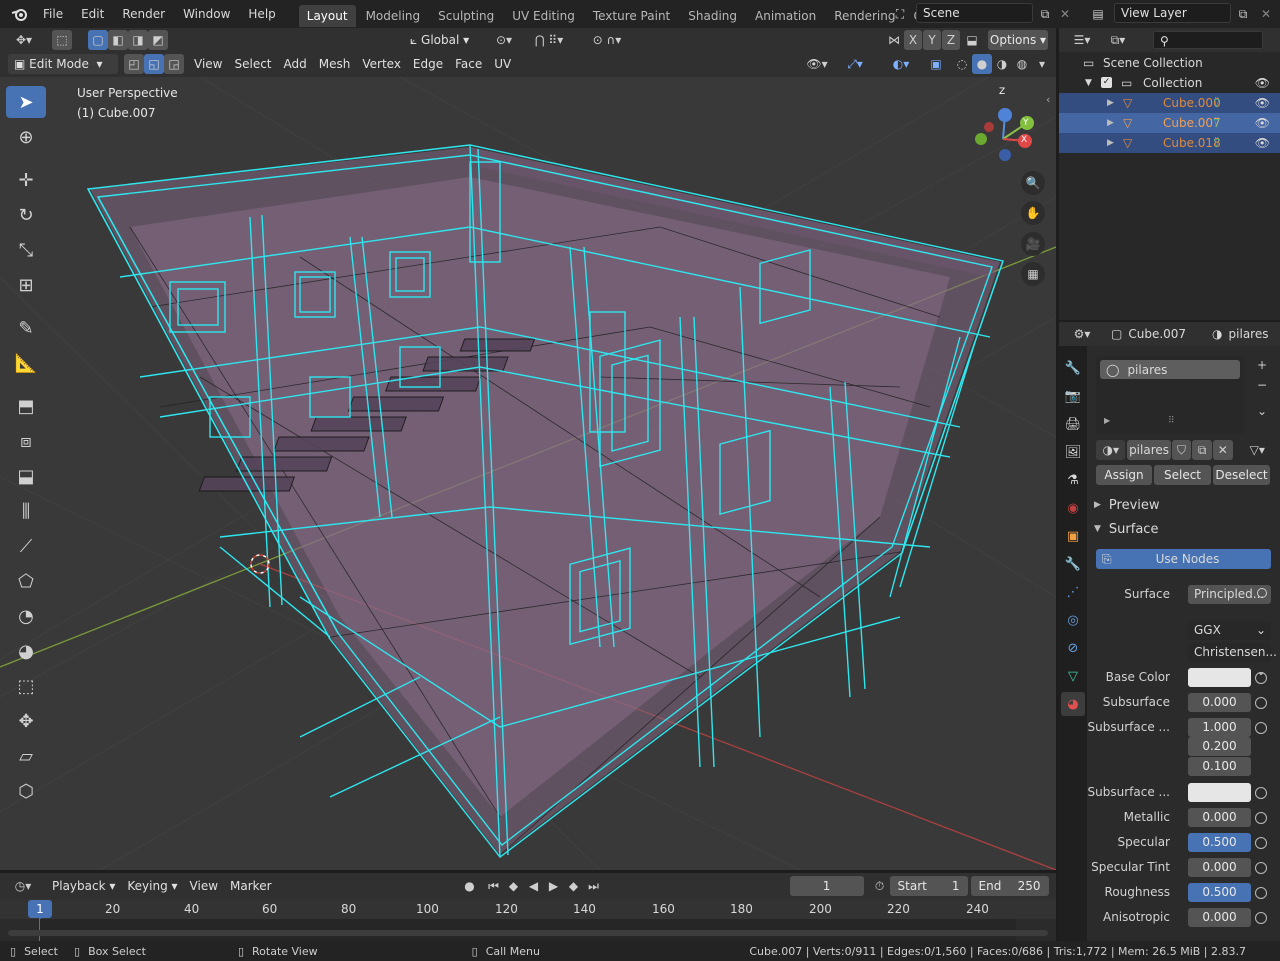 Image resolution: width=1280 pixels, height=961 pixels. Describe the element at coordinates (594, 886) in the screenshot. I see `jump-end-icon: ⏭` at that location.